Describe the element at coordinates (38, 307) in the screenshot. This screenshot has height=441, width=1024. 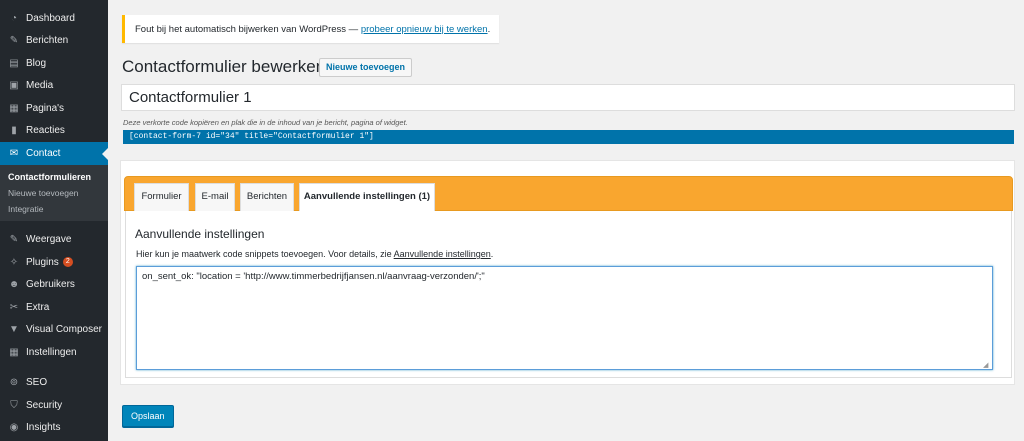
I see `sidebar-item-label: Extra` at that location.